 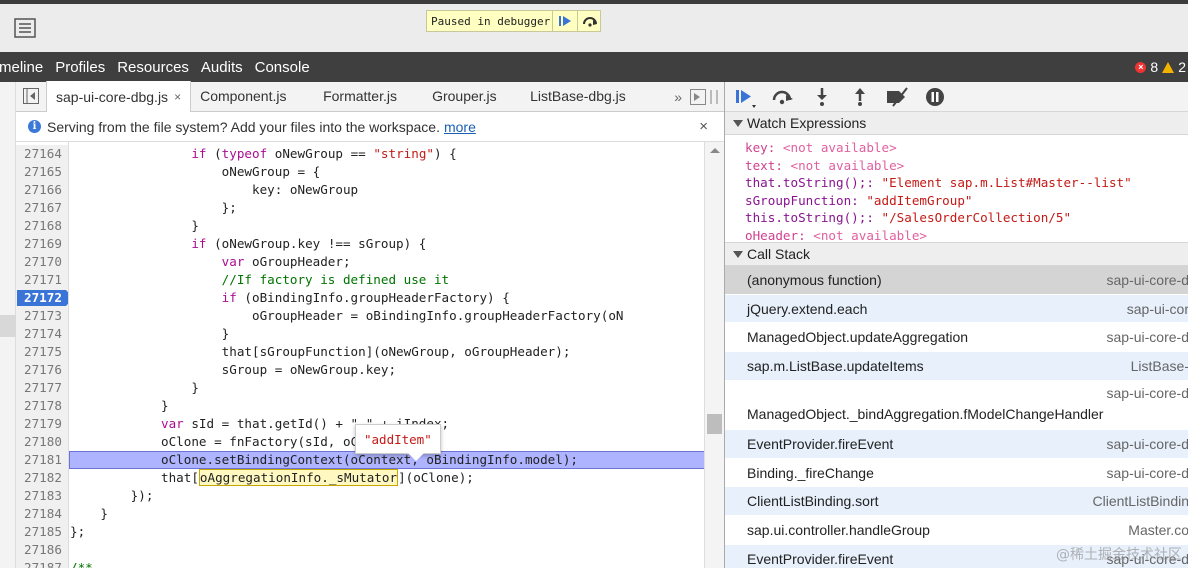 I want to click on line-number: 27171, so click(x=42, y=280).